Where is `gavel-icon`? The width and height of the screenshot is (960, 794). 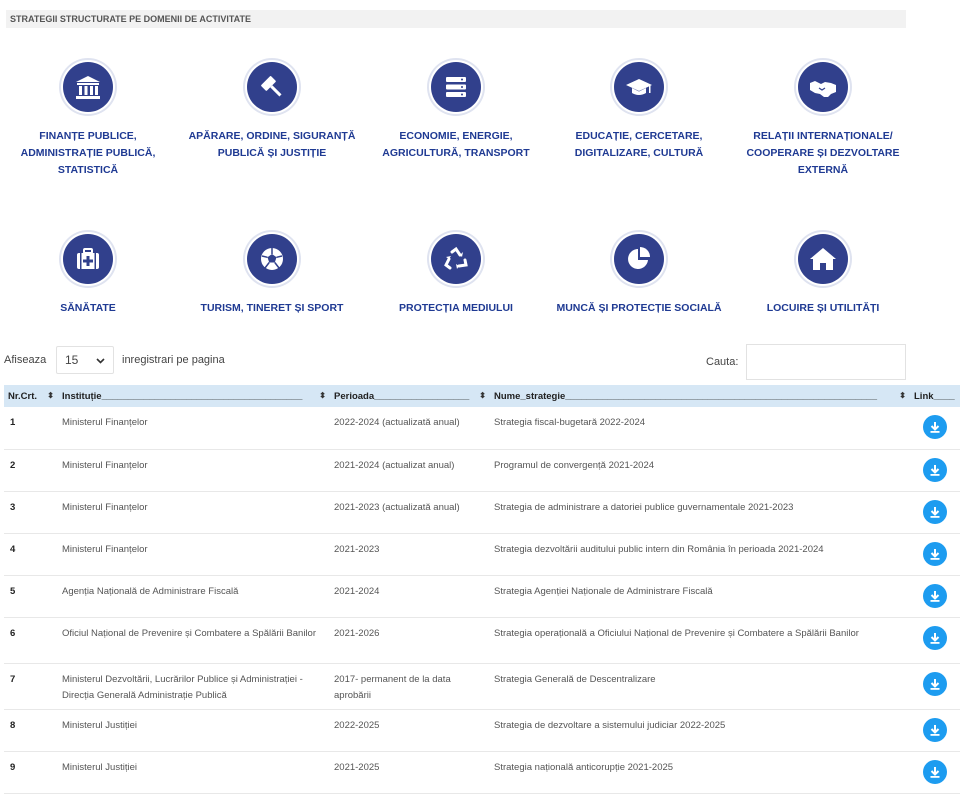
gavel-icon is located at coordinates (272, 87).